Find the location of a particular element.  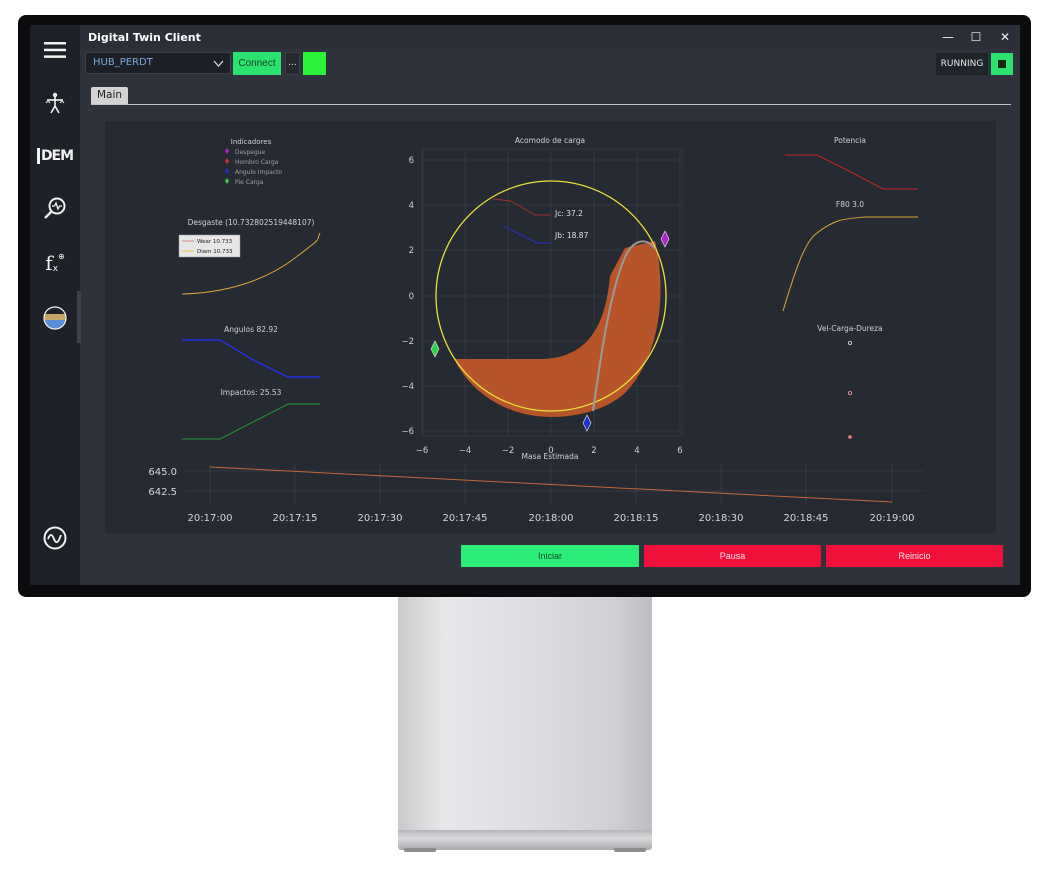

desgaste-title: Desgaste (10.732802519448107) is located at coordinates (251, 222).